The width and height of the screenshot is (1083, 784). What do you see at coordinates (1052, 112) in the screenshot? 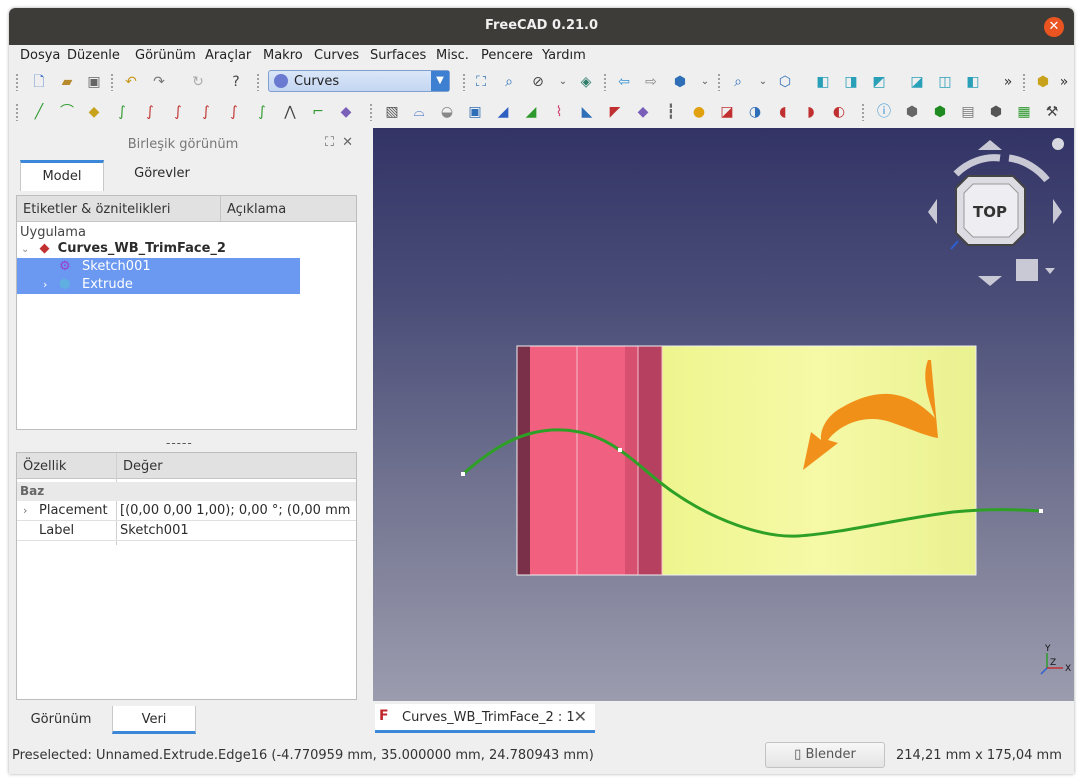
I see `measure-icon: ⚒` at bounding box center [1052, 112].